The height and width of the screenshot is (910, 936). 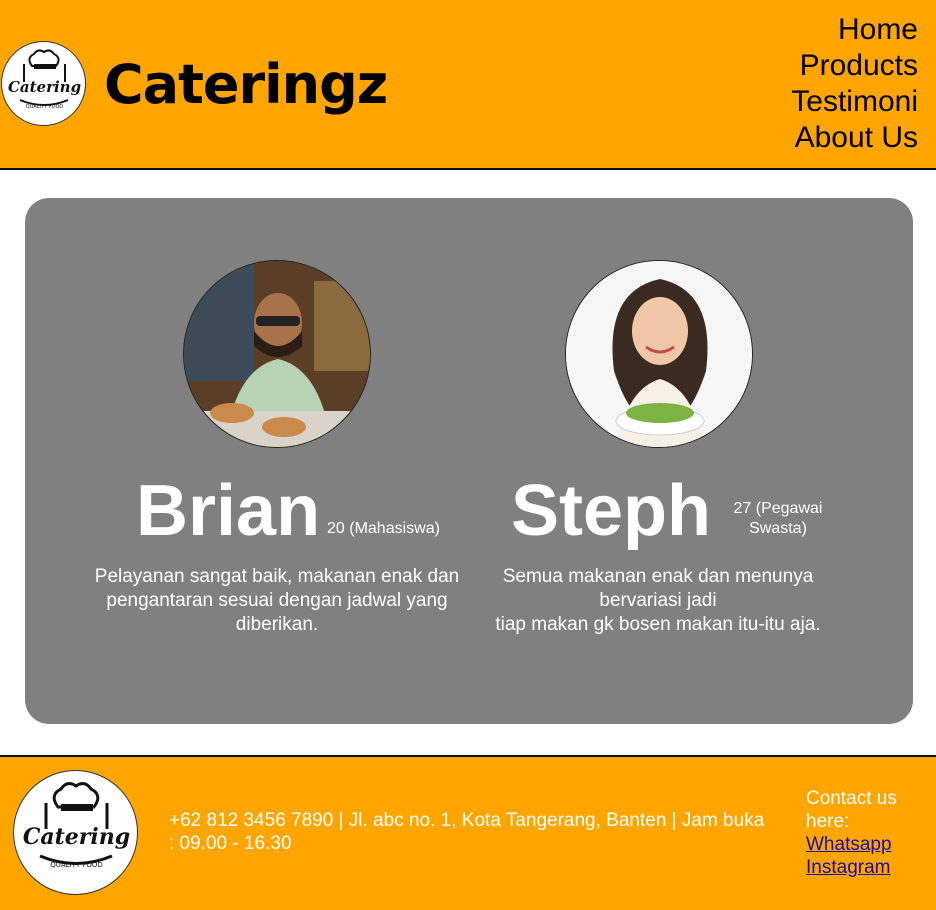 What do you see at coordinates (659, 354) in the screenshot?
I see `steph-photo` at bounding box center [659, 354].